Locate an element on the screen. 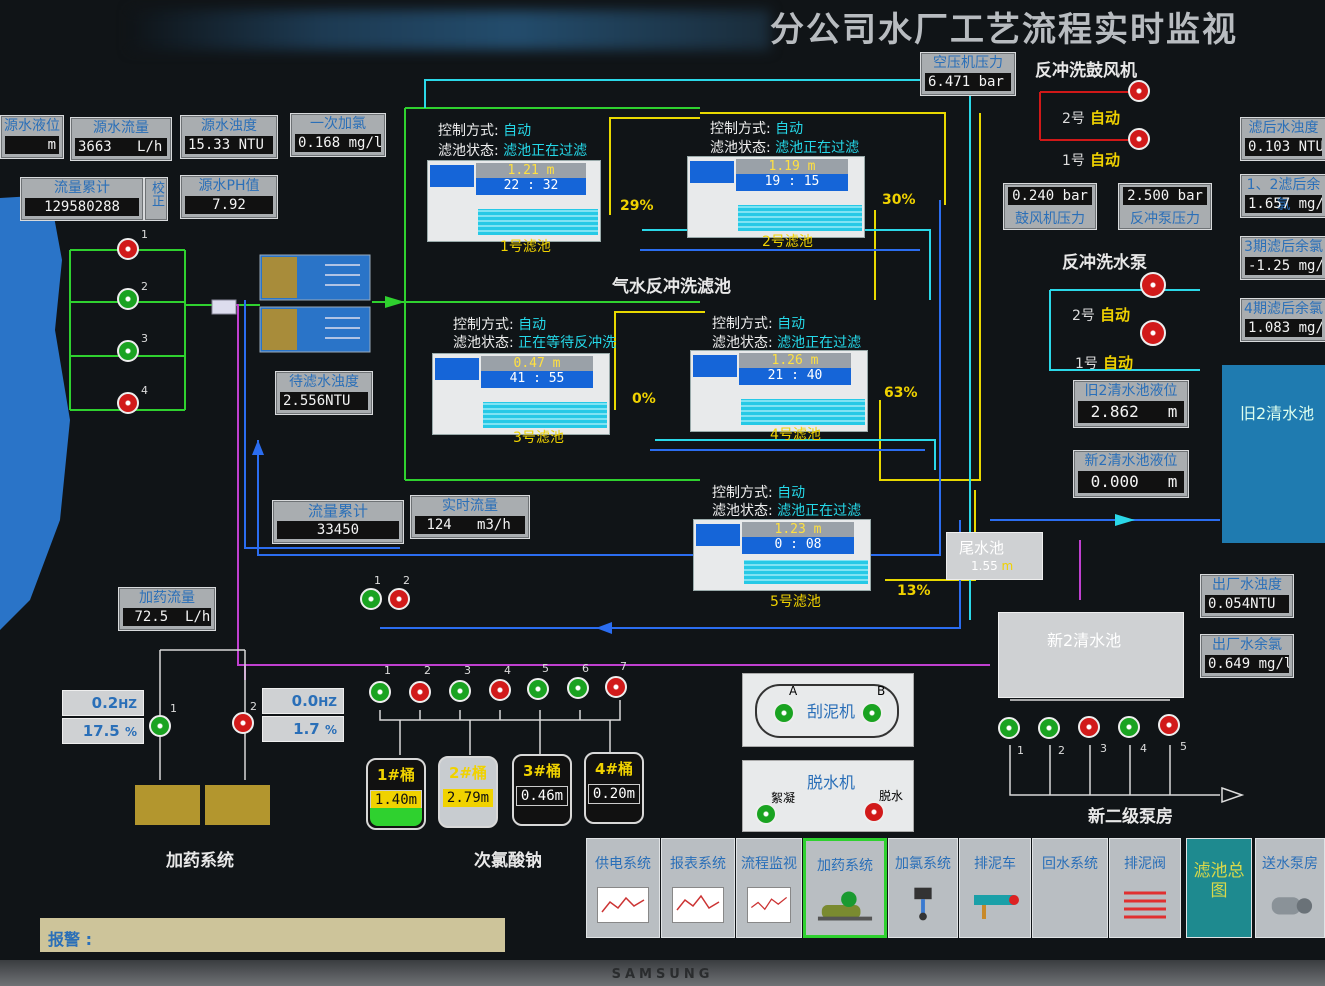 The height and width of the screenshot is (986, 1325). hypochlorite-title: 次氯酸钠 is located at coordinates (508, 861).